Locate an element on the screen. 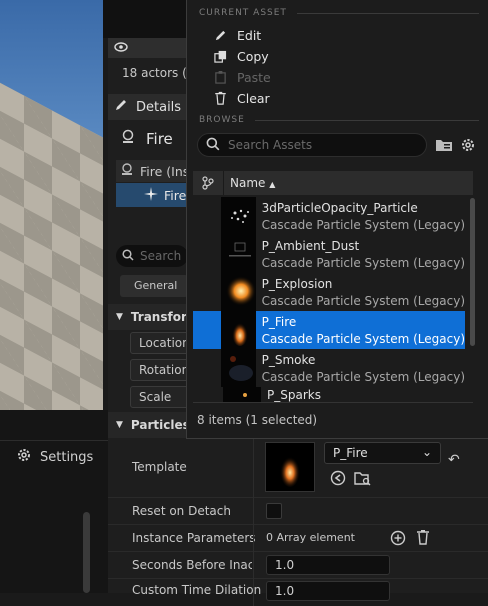 The width and height of the screenshot is (488, 606). details-search: Search is located at coordinates (152, 256).